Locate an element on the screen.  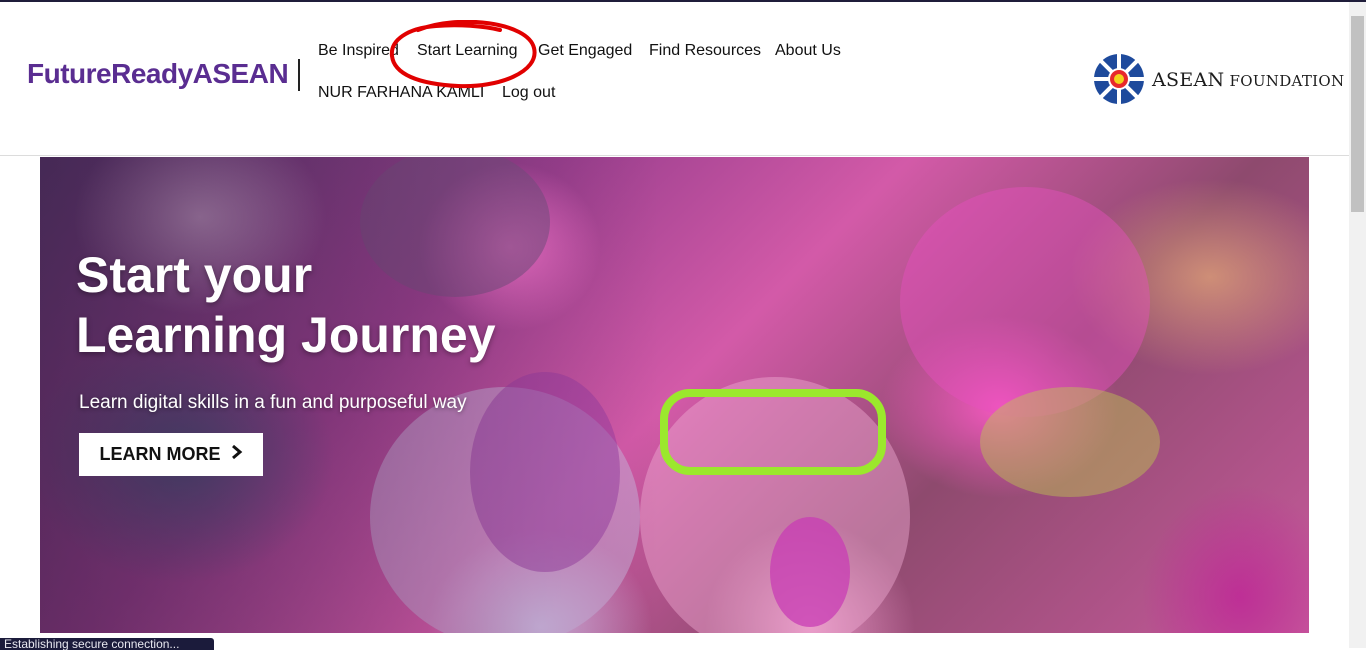
vertical-scrollbar is located at coordinates (1357, 325).